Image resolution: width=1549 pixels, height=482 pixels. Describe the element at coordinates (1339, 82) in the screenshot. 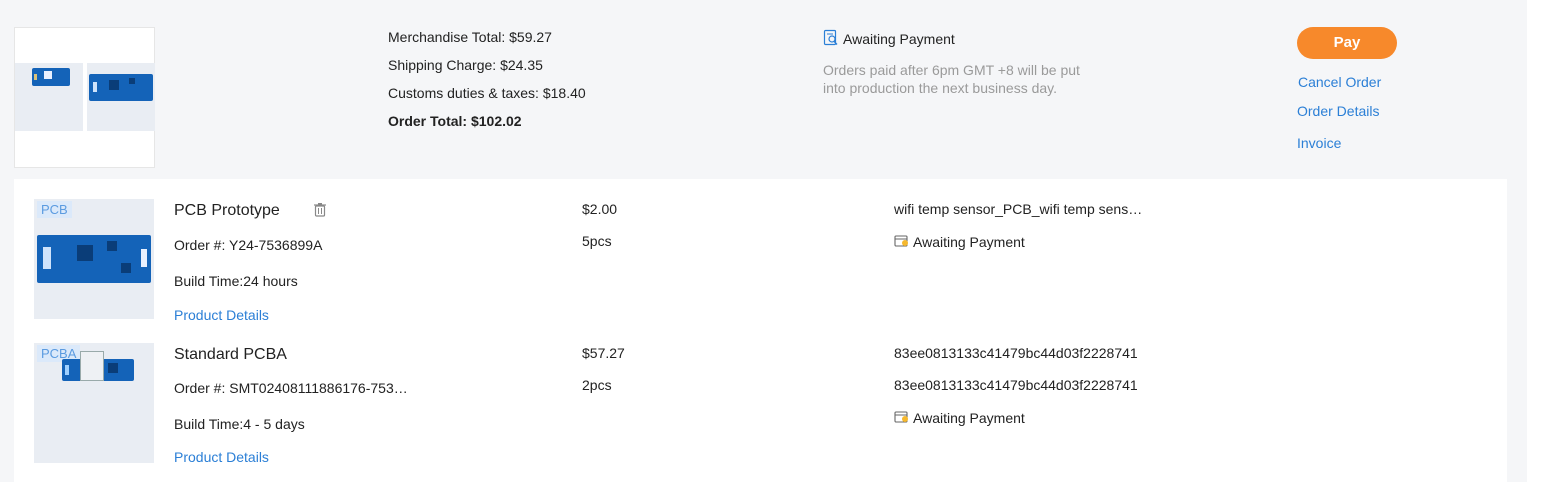

I see `cancel-order-link: Cancel Order` at that location.